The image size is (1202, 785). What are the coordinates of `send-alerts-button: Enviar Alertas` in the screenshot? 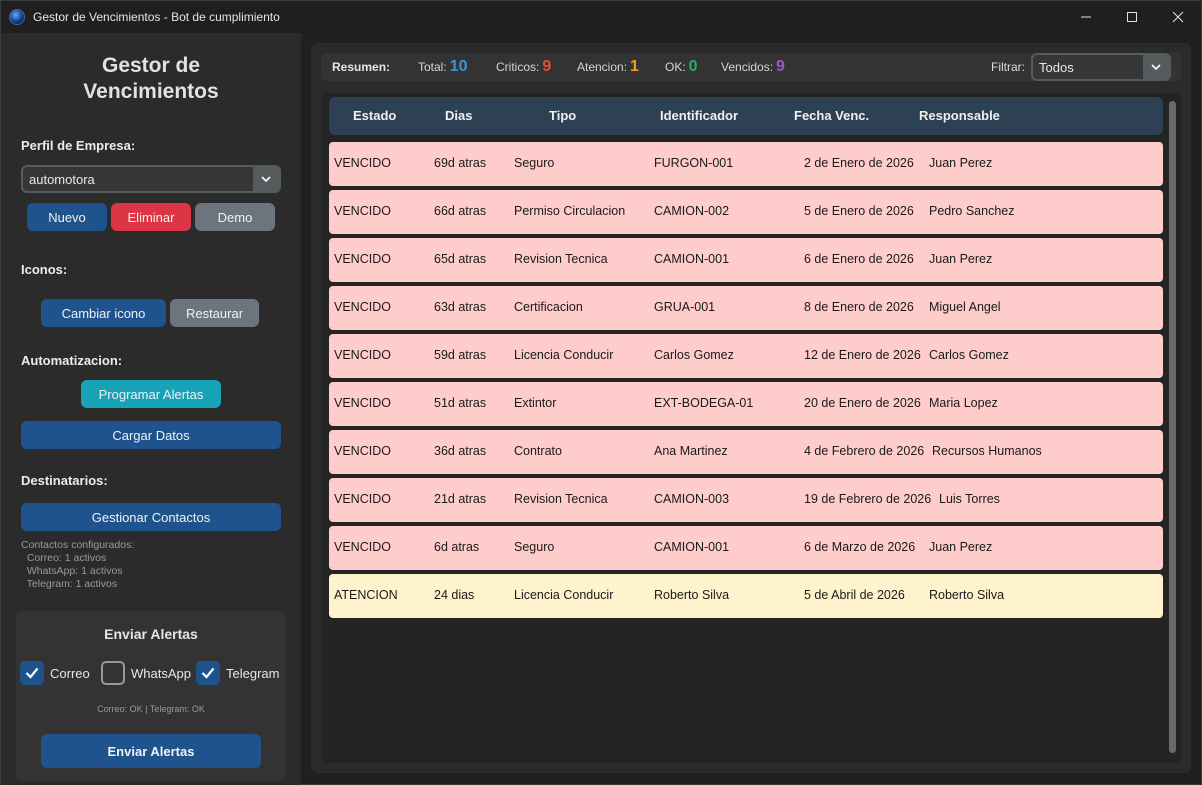 It's located at (151, 751).